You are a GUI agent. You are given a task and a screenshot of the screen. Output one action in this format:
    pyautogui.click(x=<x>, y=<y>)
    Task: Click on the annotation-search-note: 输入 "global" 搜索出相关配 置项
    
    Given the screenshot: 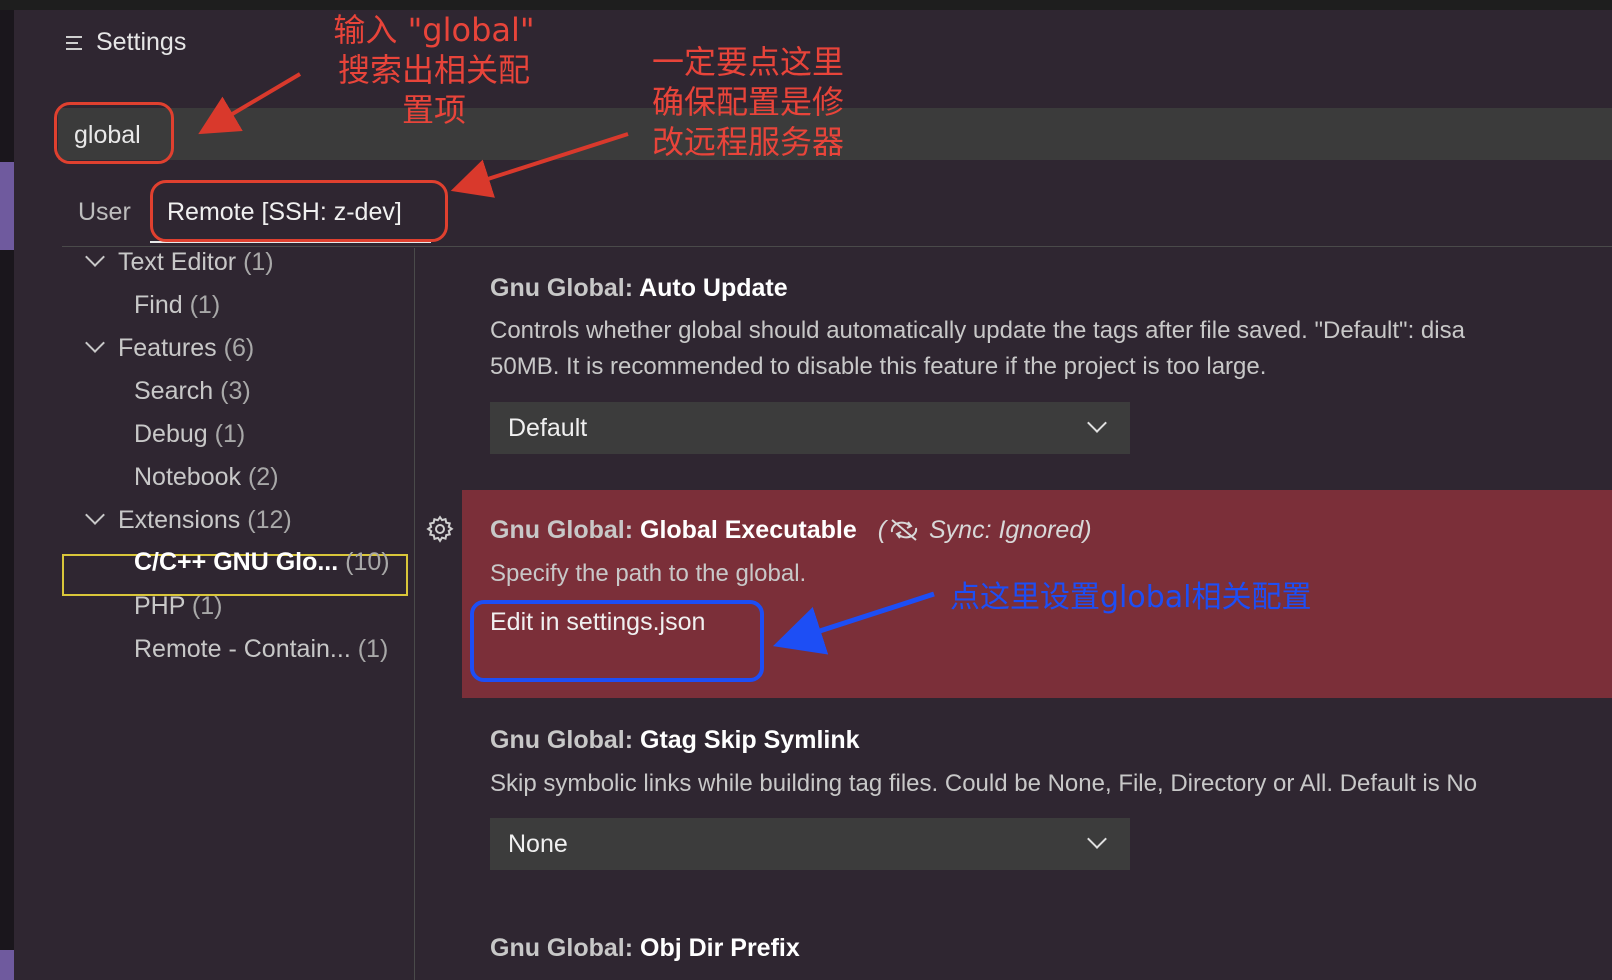 What is the action you would take?
    pyautogui.click(x=434, y=70)
    